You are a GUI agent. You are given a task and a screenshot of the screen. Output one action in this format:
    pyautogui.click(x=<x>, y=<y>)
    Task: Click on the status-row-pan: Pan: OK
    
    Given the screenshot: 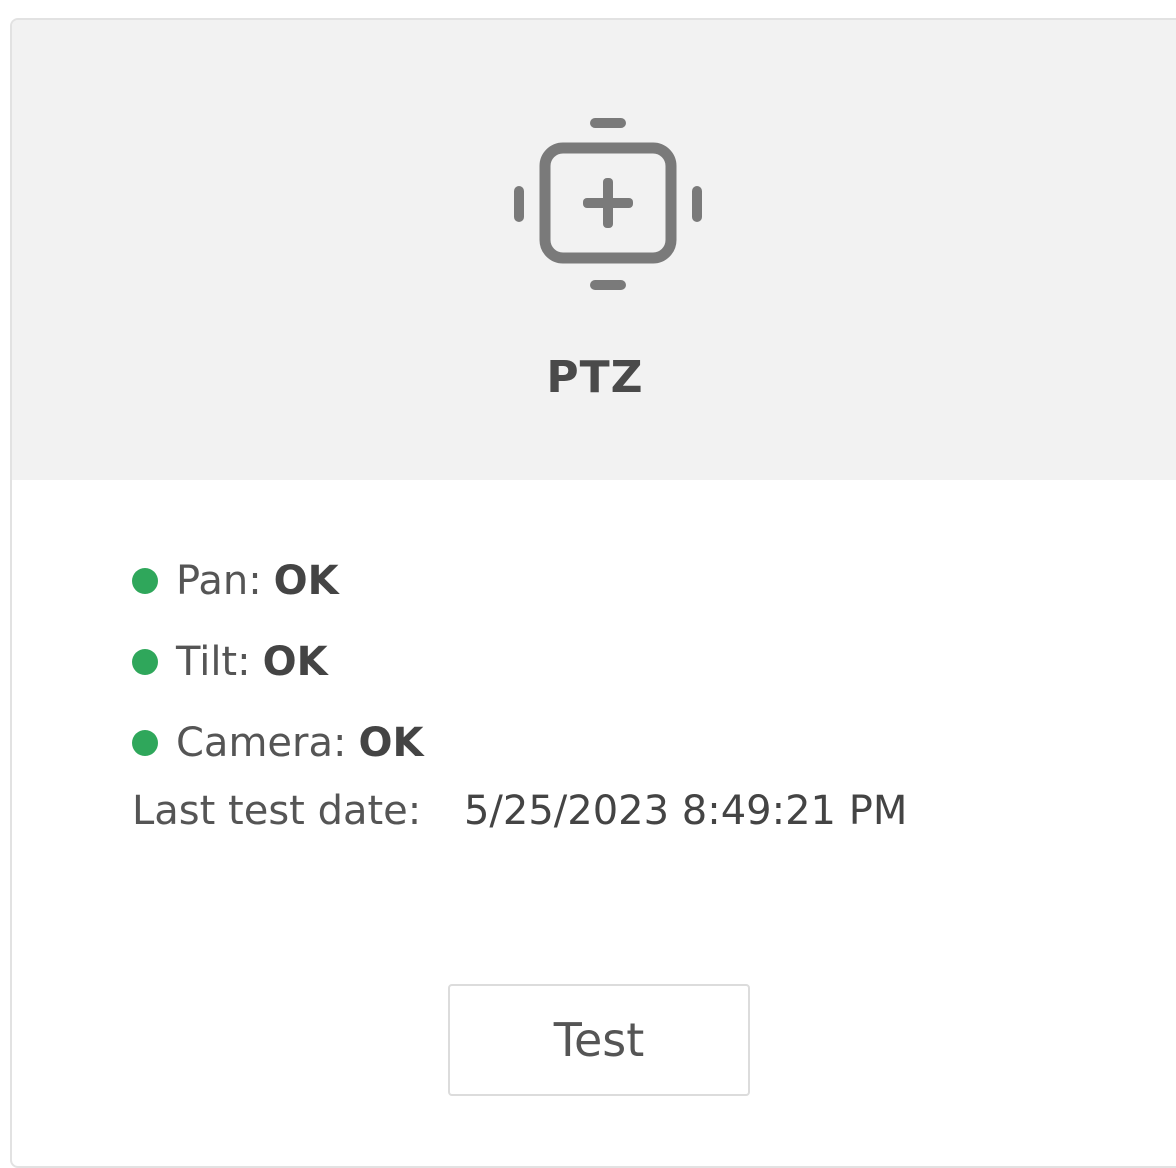 What is the action you would take?
    pyautogui.click(x=277, y=580)
    